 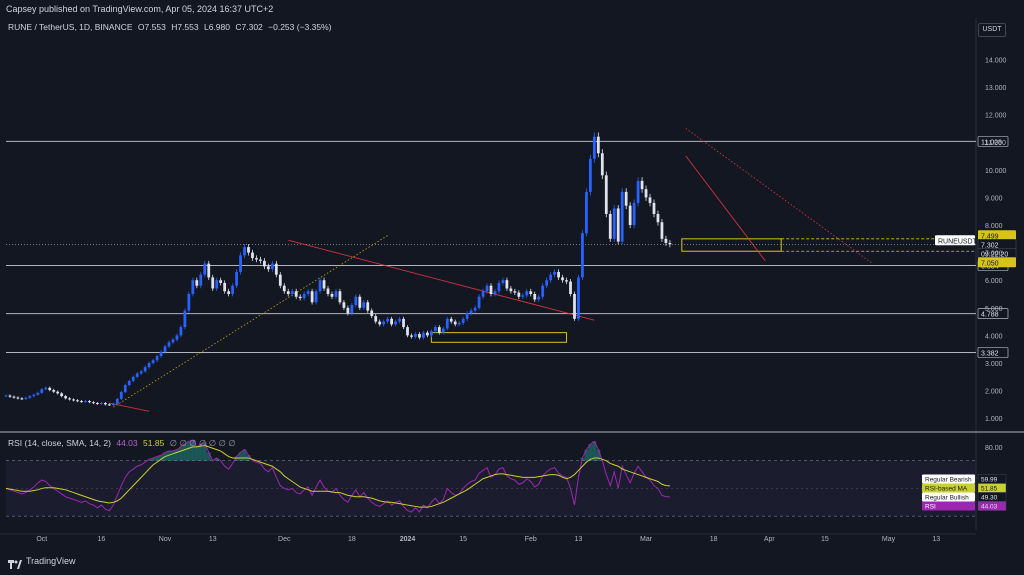 What do you see at coordinates (463, 539) in the screenshot?
I see `time-tick-label: 15` at bounding box center [463, 539].